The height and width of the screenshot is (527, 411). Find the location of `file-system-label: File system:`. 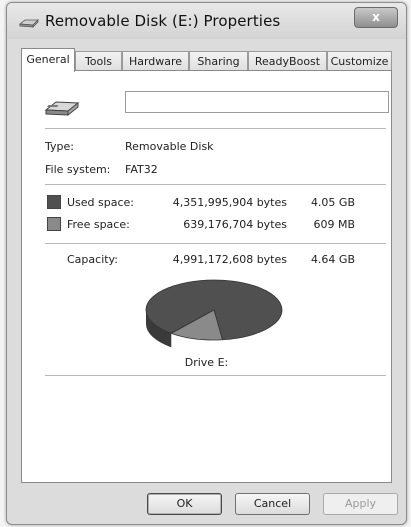

file-system-label: File system: is located at coordinates (78, 169).